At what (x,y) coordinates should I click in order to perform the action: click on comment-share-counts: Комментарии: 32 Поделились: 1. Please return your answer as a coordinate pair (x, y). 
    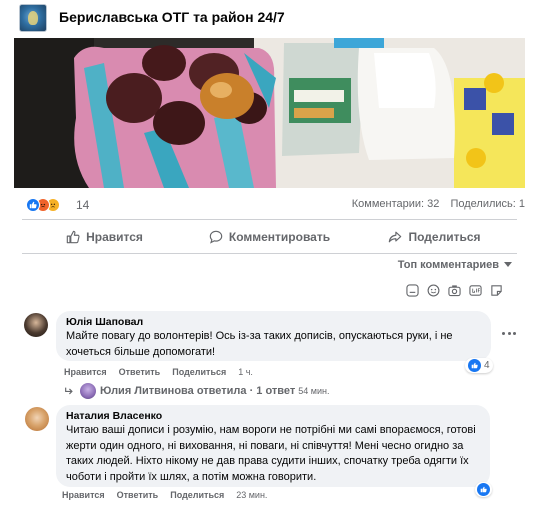
    Looking at the image, I should click on (438, 204).